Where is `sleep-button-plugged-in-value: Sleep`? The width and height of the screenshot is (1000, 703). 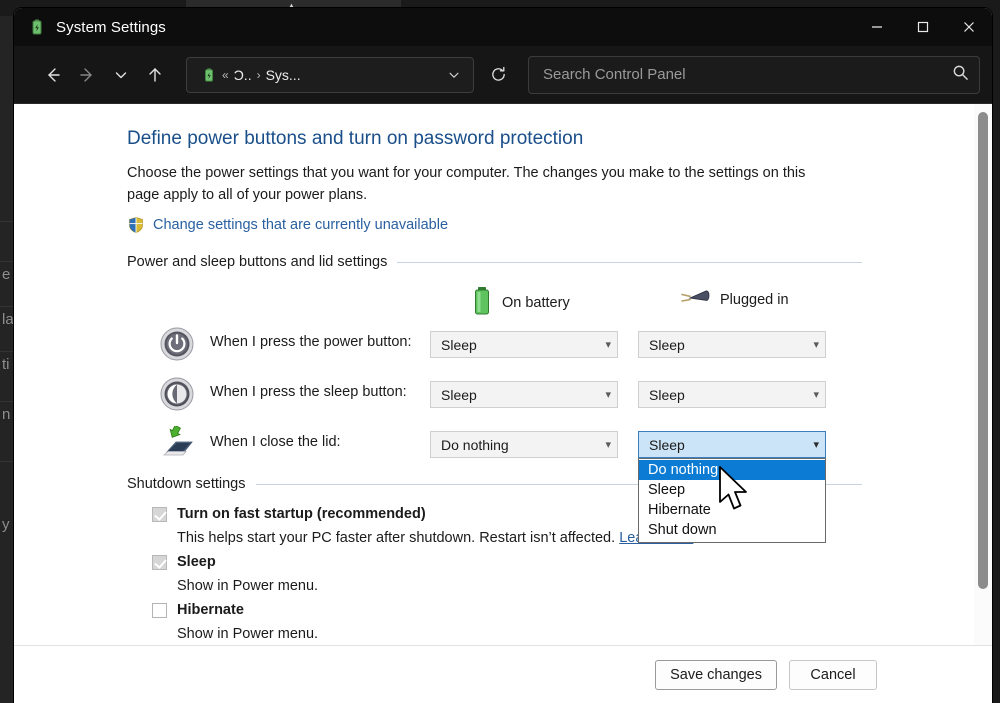 sleep-button-plugged-in-value: Sleep is located at coordinates (667, 394).